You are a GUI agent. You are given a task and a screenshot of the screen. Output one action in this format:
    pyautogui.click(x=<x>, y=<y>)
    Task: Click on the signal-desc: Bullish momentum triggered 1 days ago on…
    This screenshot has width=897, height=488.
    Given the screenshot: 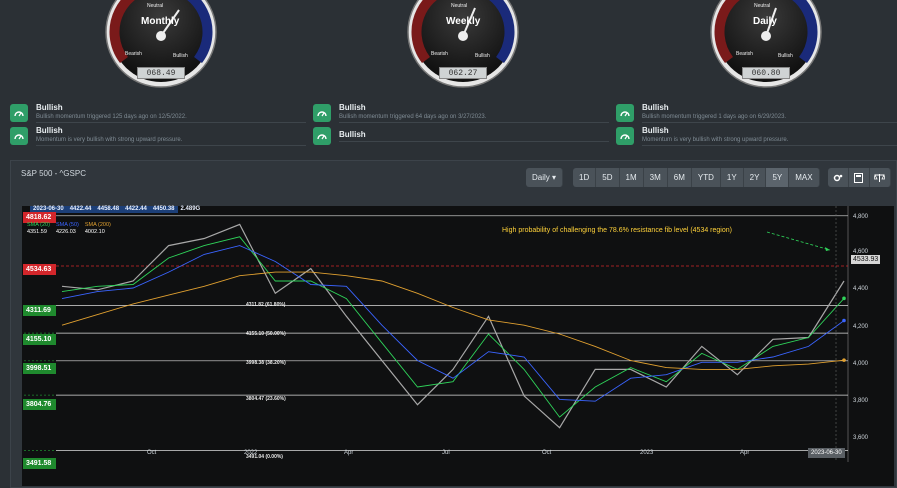 What is the action you would take?
    pyautogui.click(x=714, y=117)
    